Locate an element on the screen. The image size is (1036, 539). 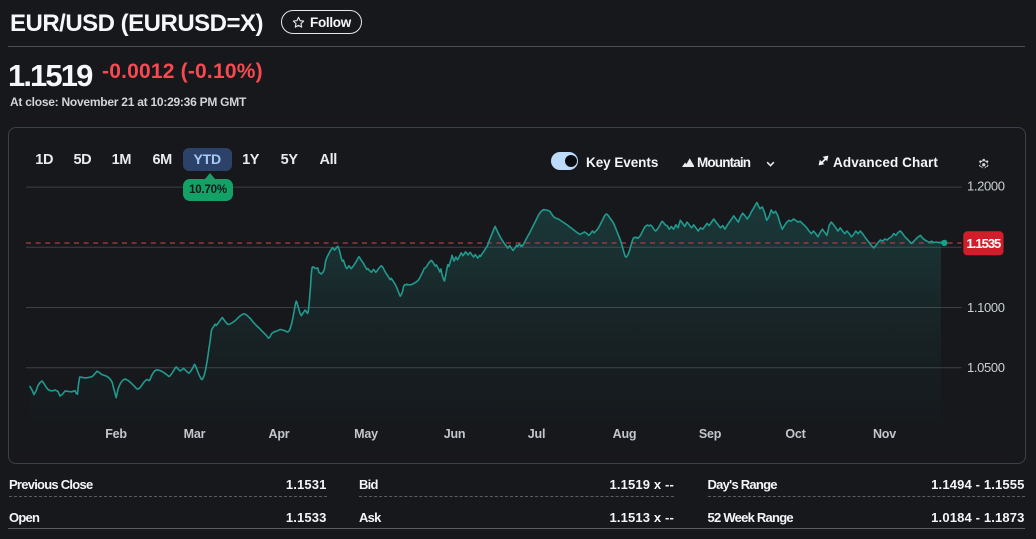
svg-text: Oct is located at coordinates (795, 434).